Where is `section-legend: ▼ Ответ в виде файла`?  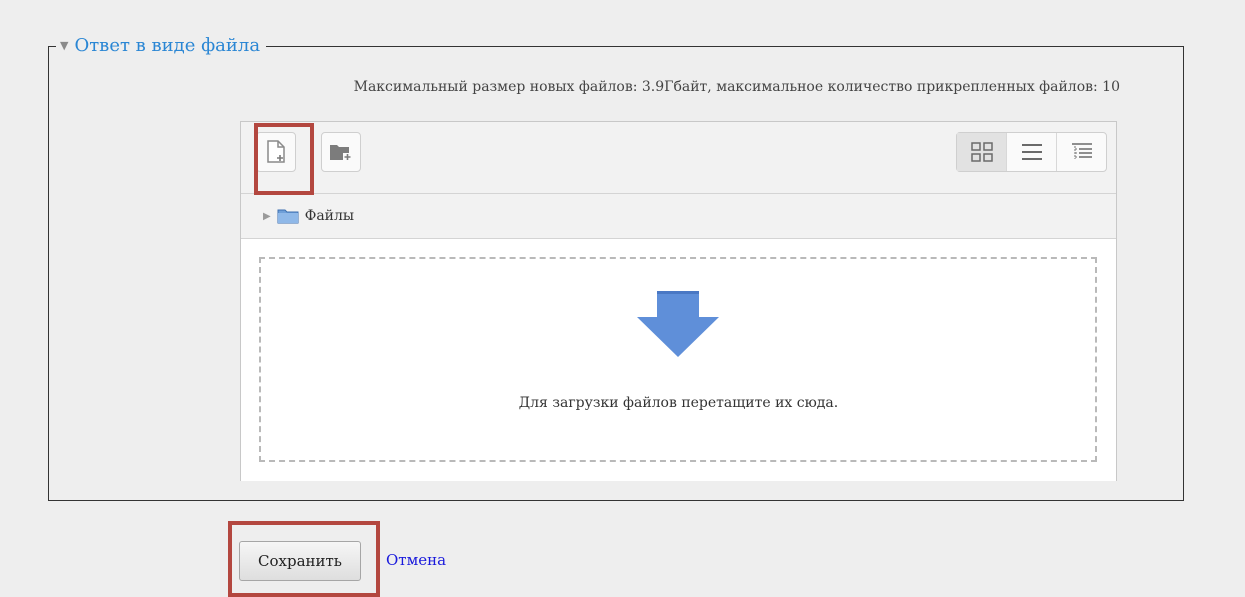 section-legend: ▼ Ответ в виде файла is located at coordinates (161, 46).